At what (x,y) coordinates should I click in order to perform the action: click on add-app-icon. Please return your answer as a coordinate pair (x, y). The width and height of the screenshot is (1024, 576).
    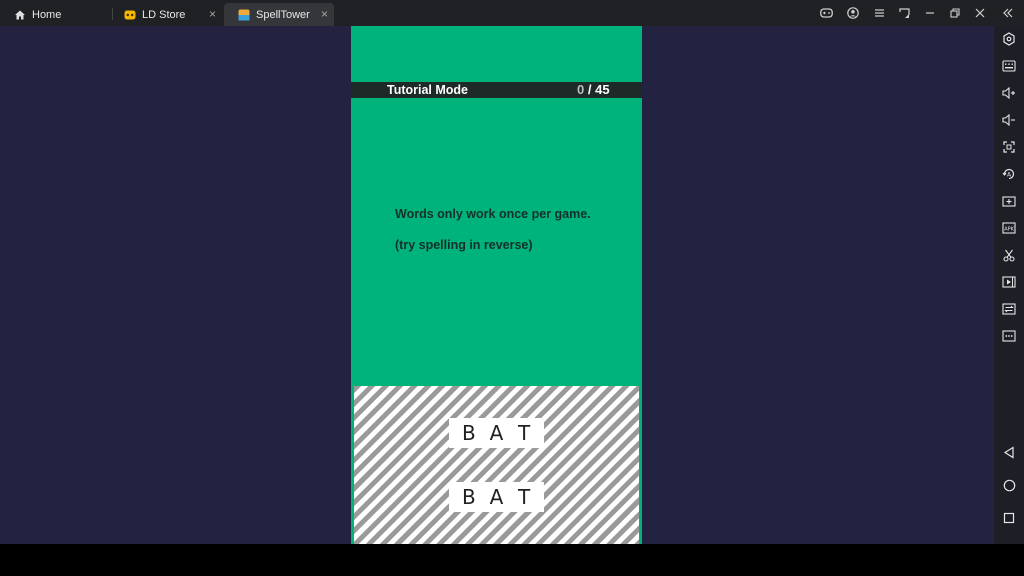
    Looking at the image, I should click on (1009, 201).